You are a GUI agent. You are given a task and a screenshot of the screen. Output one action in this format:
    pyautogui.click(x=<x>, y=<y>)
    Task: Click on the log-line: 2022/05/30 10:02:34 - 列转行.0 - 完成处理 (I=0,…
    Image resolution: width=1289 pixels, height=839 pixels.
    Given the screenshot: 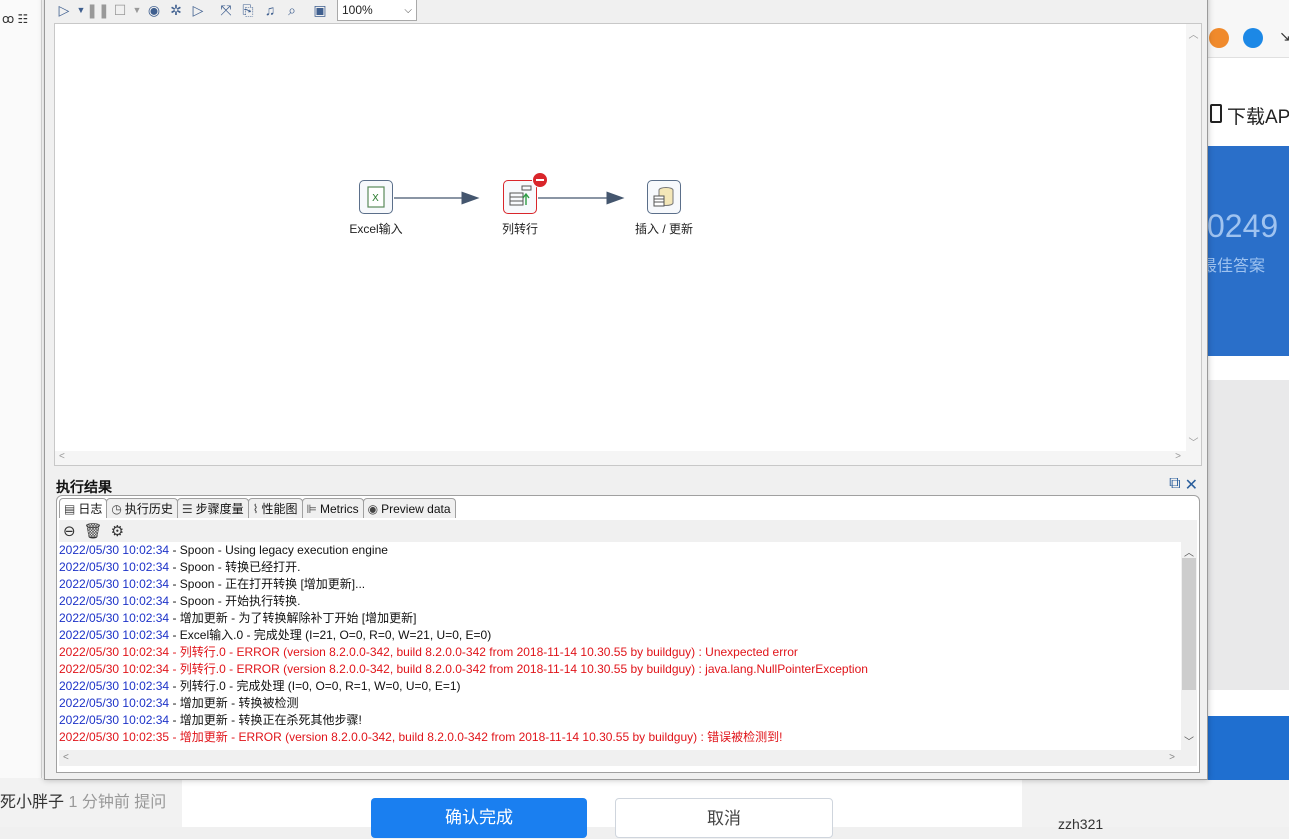 What is the action you would take?
    pyautogui.click(x=620, y=686)
    